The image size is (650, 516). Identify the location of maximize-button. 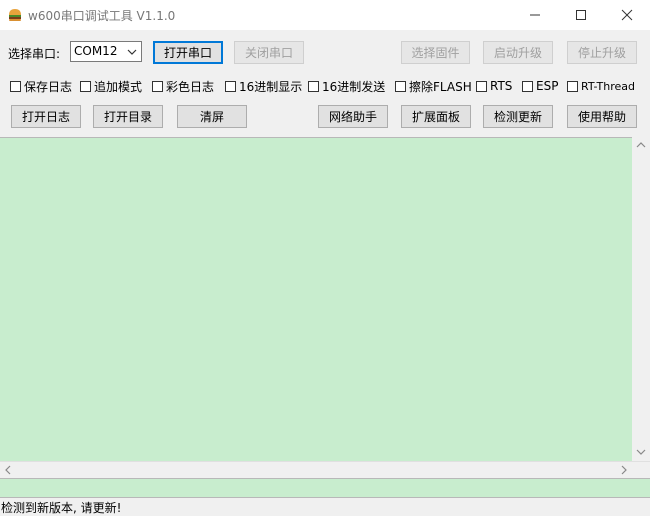
(581, 15).